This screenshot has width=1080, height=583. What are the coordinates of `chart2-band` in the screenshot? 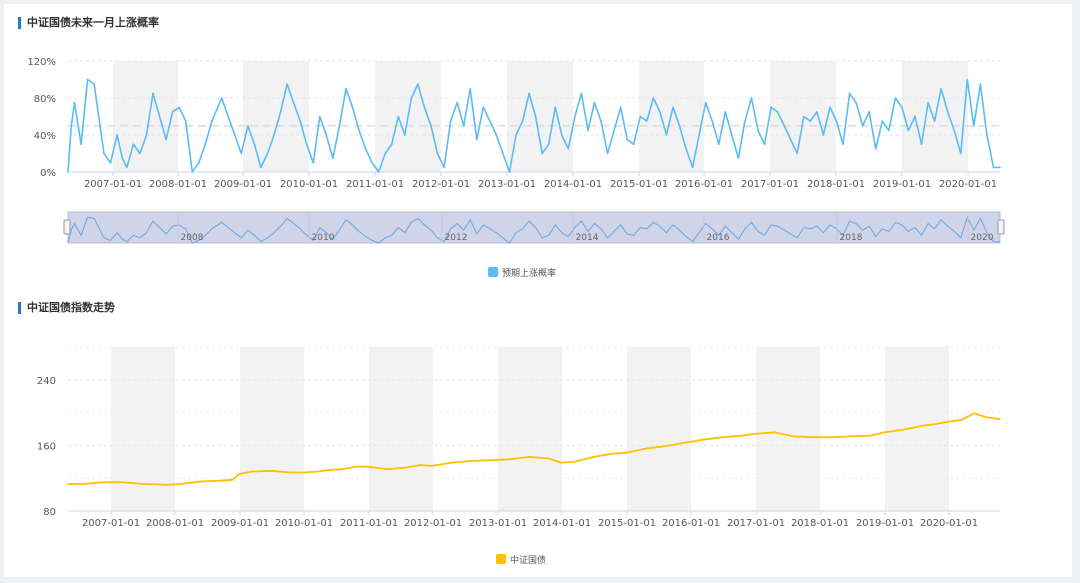 It's located at (659, 429).